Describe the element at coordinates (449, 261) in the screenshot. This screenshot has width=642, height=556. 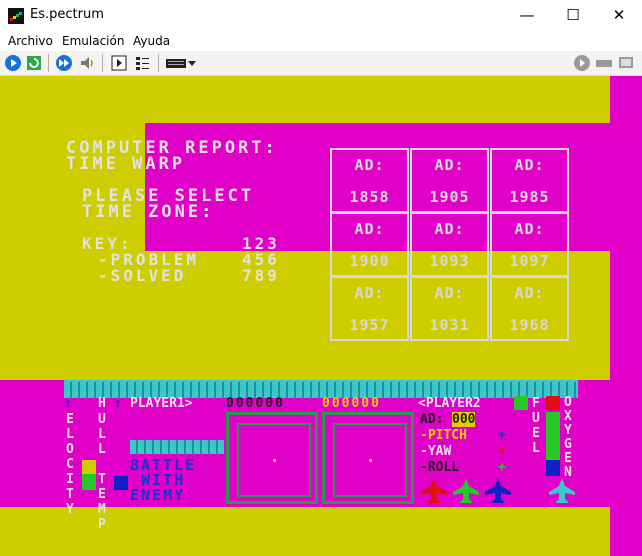
I see `year-label: 1093` at that location.